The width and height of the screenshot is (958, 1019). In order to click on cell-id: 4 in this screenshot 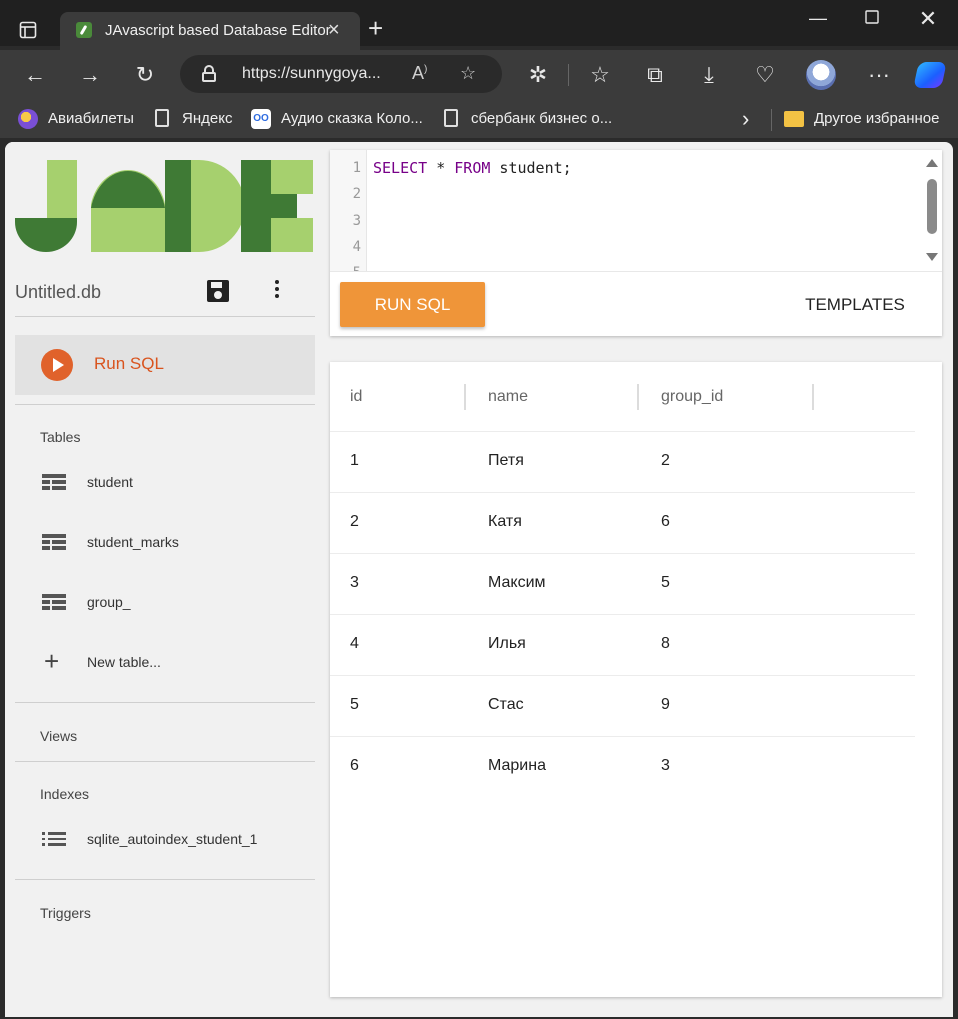, I will do `click(354, 643)`.